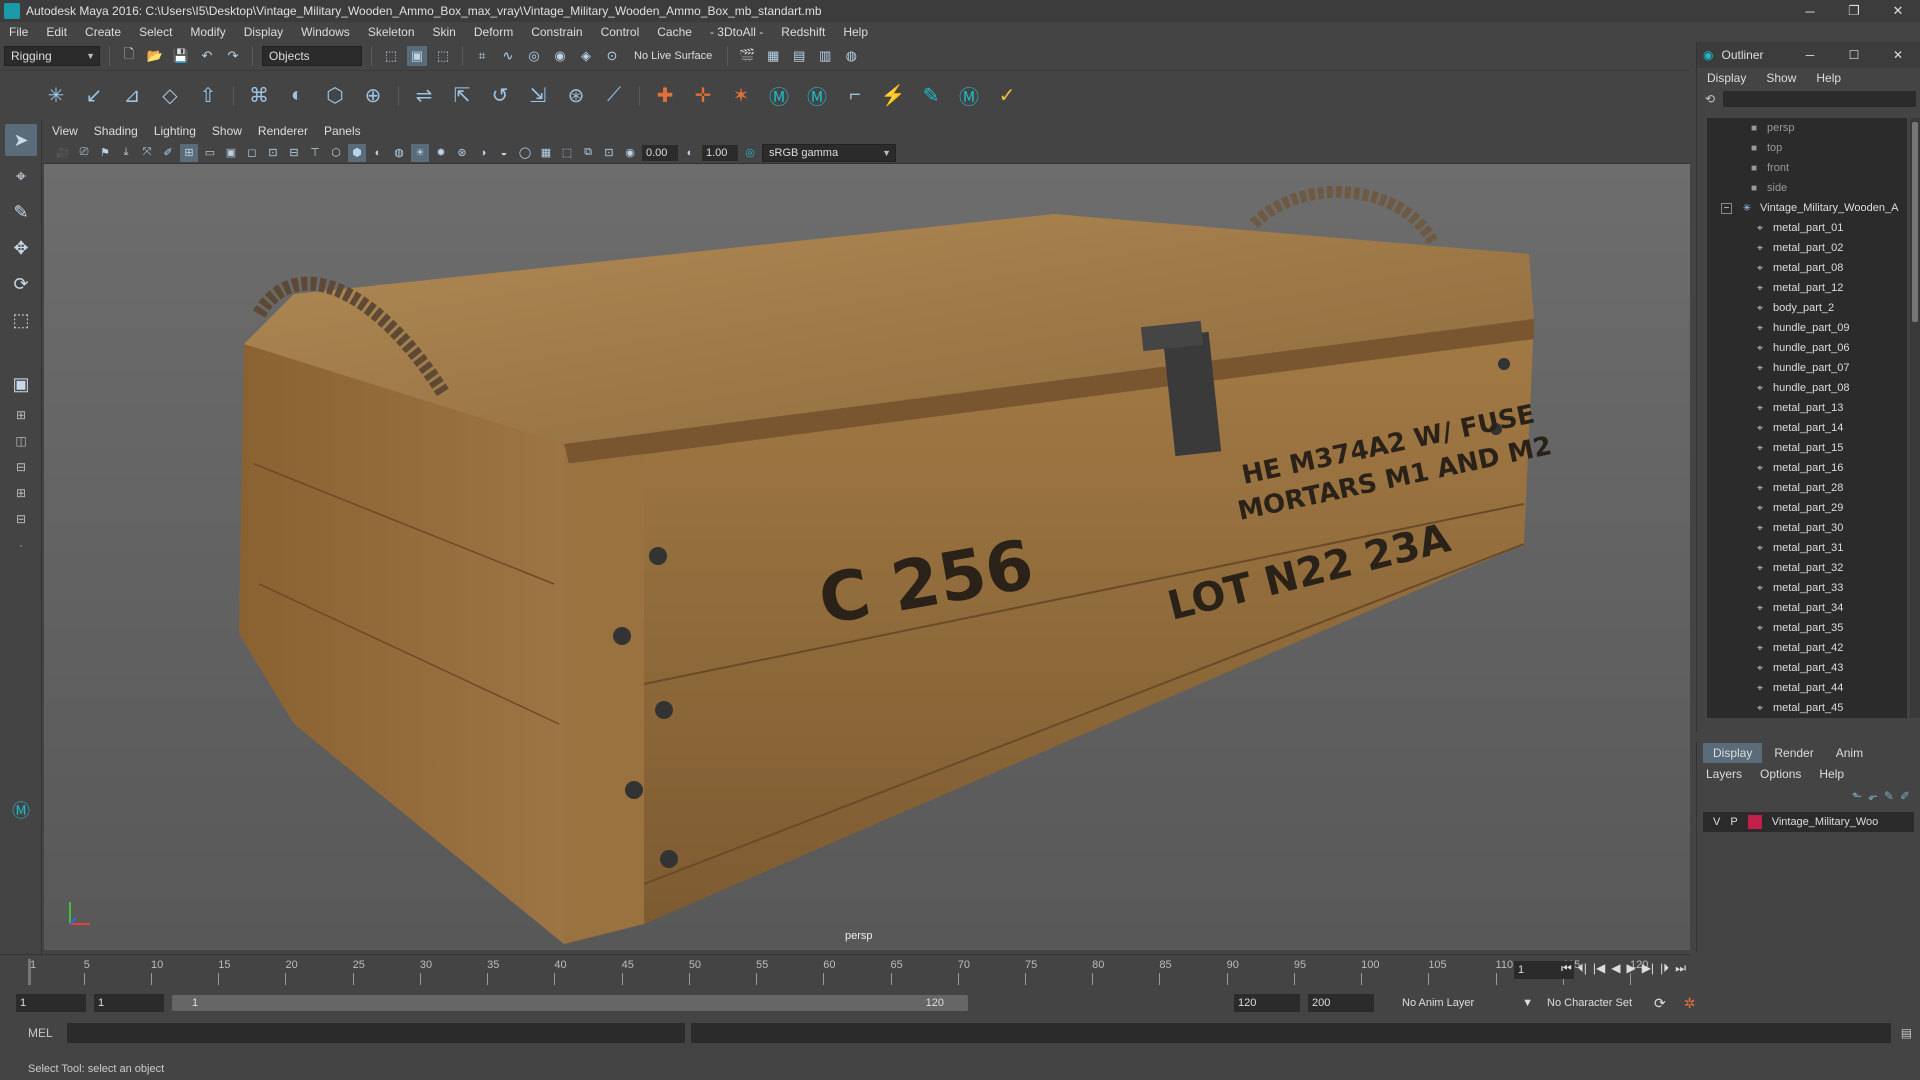  I want to click on outliner-item: ⌖ metal_part_15, so click(1807, 448).